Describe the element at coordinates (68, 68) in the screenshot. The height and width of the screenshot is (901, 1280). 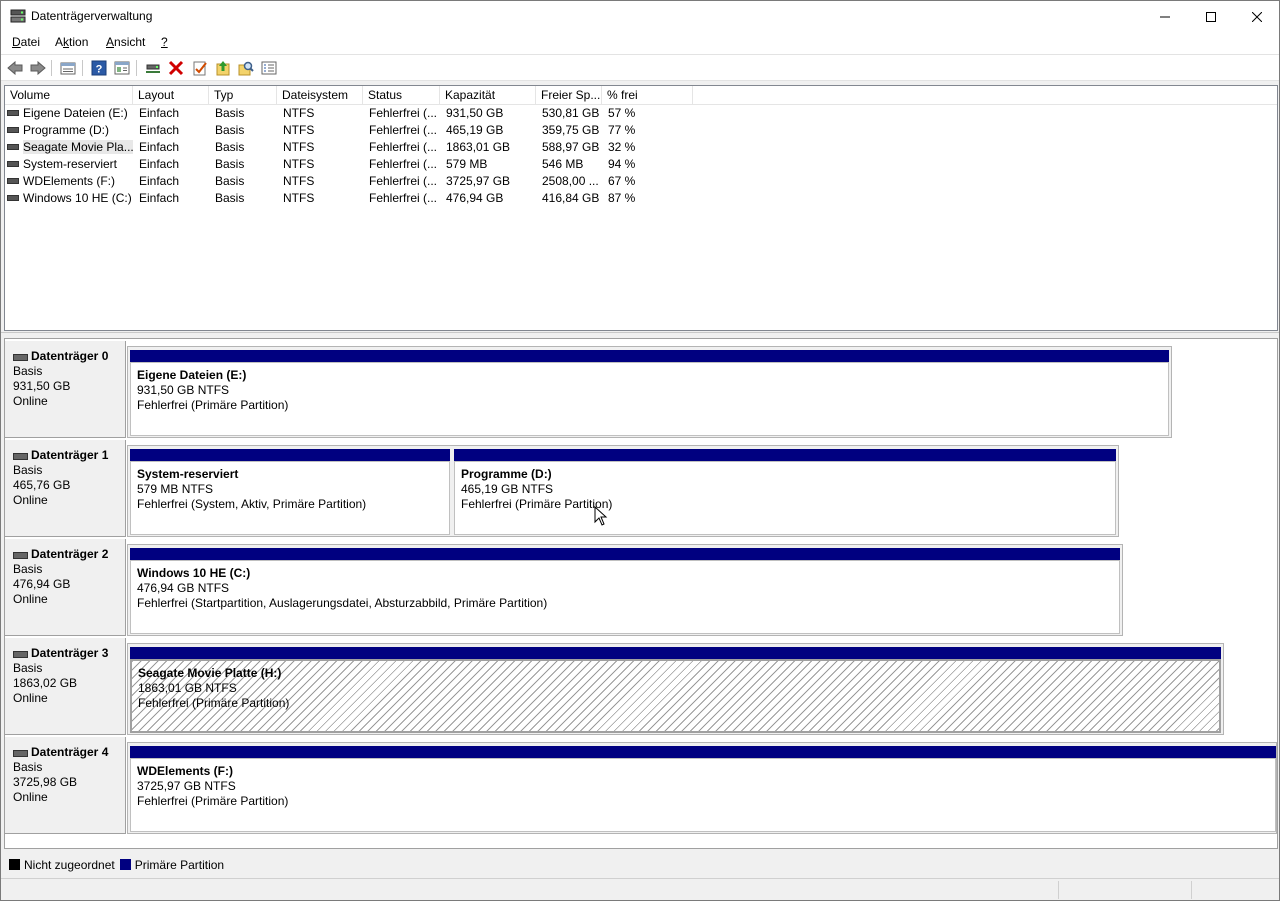
I see `disk-list-button` at that location.